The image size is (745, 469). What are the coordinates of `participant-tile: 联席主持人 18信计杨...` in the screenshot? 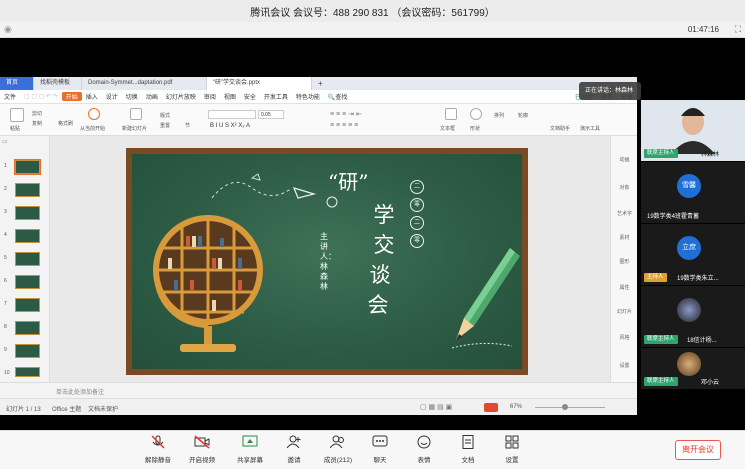 It's located at (693, 317).